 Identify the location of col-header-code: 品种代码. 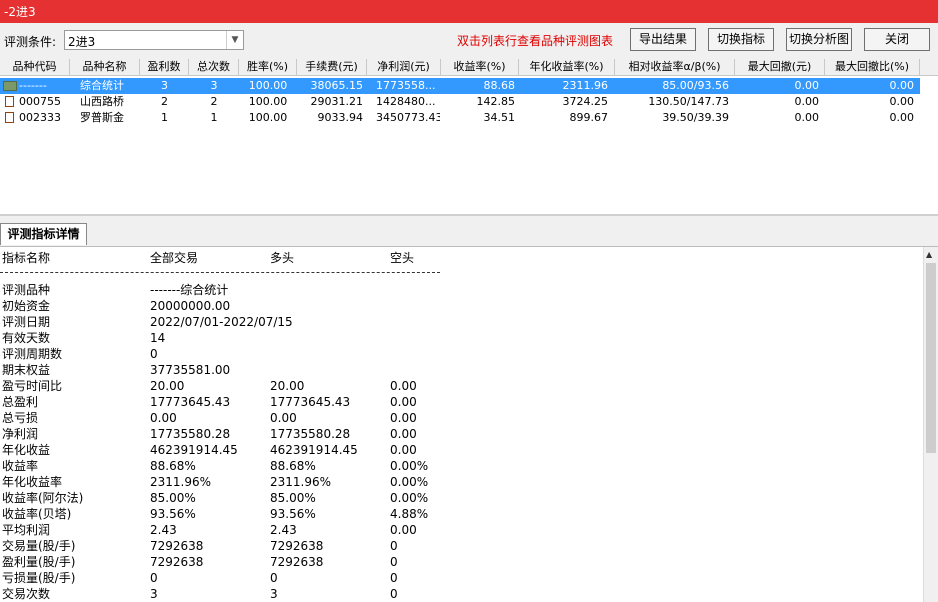
(35, 67).